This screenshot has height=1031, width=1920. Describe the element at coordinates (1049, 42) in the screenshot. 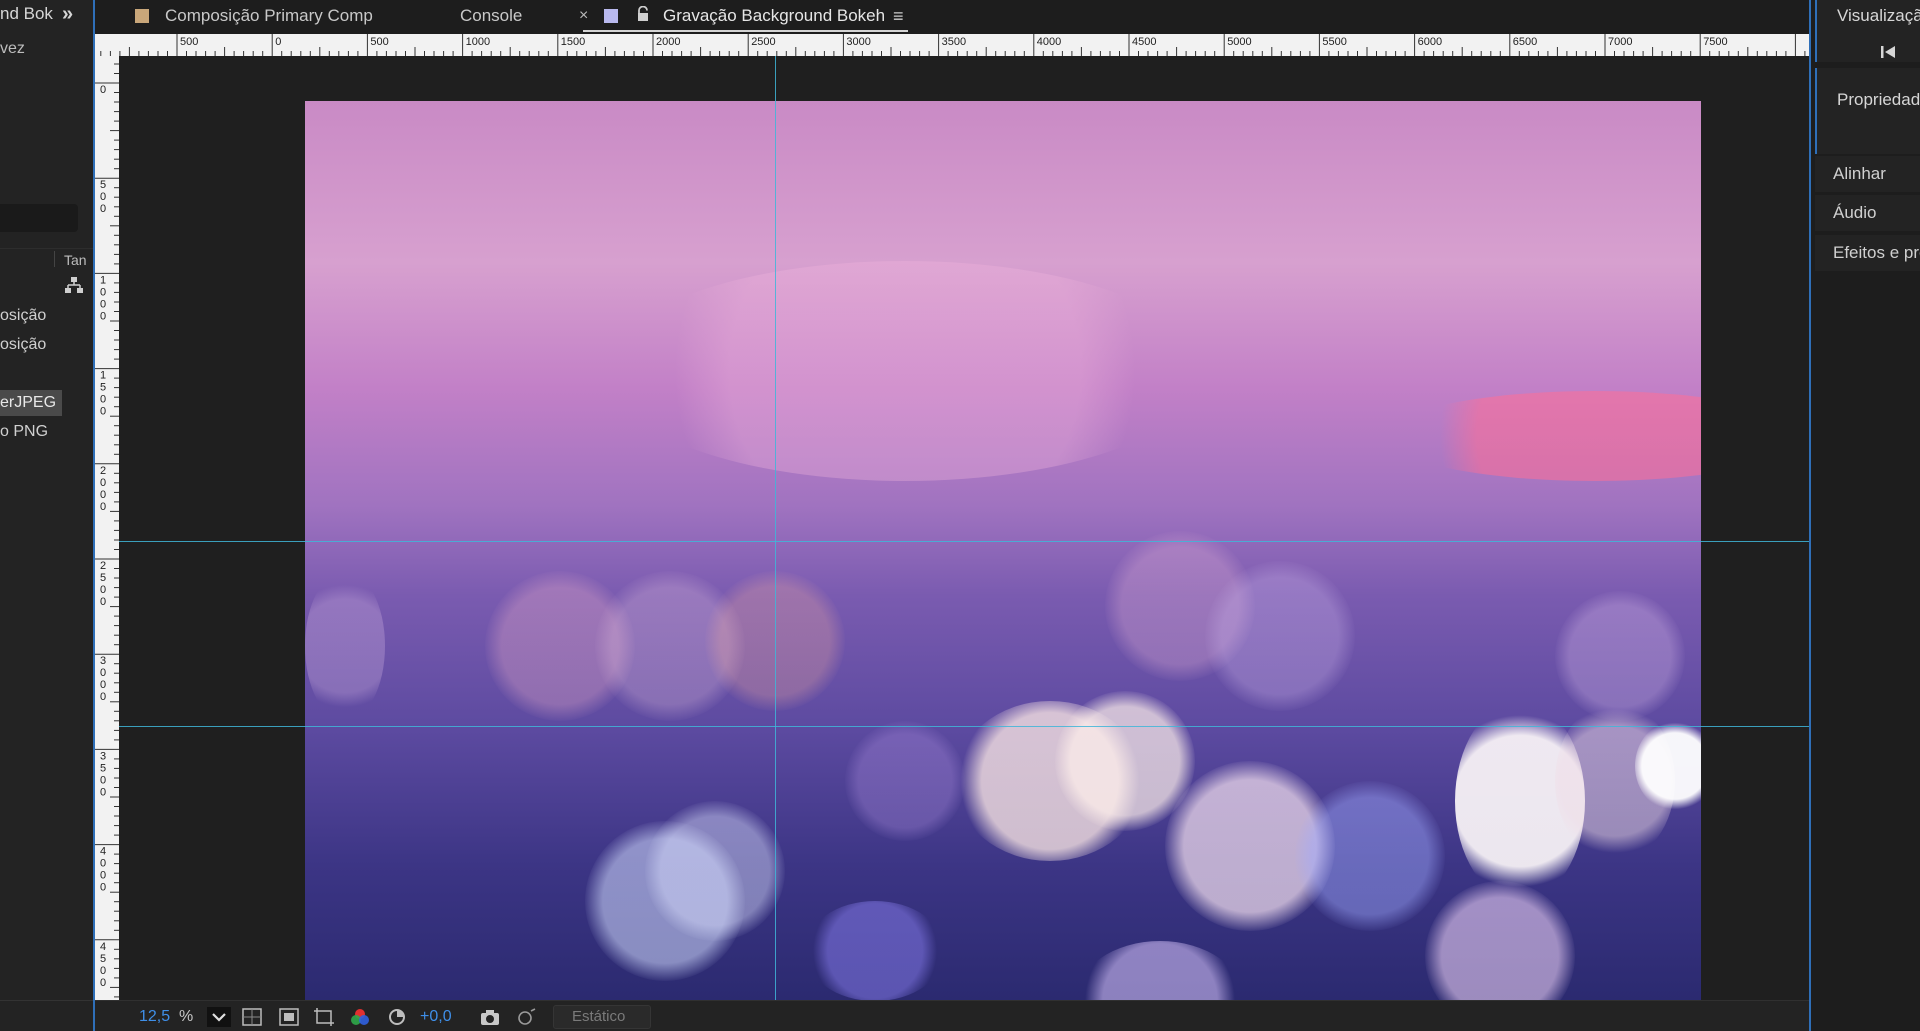

I see `ruler-tick-label: 4000` at that location.